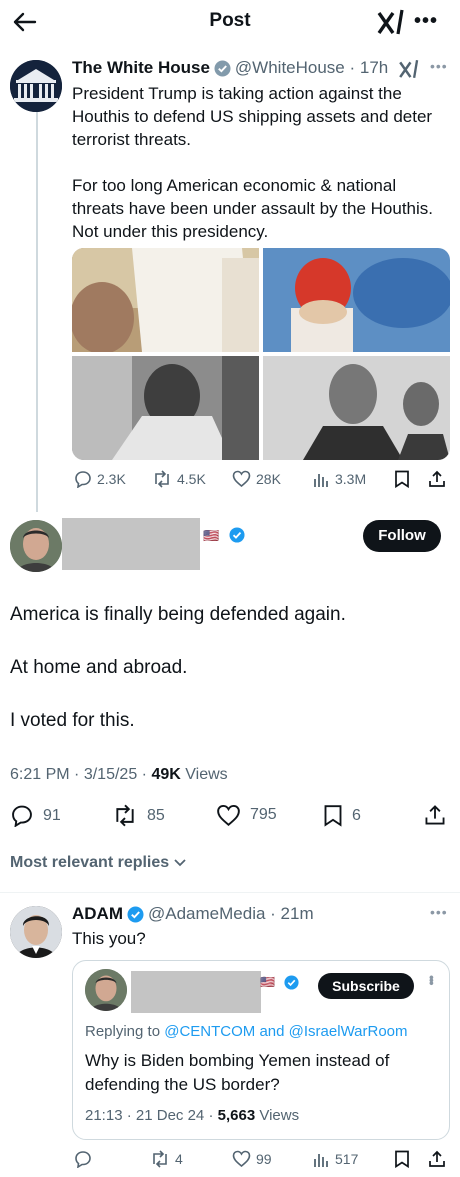 This screenshot has width=460, height=1177. I want to click on views-label: Views, so click(206, 774).